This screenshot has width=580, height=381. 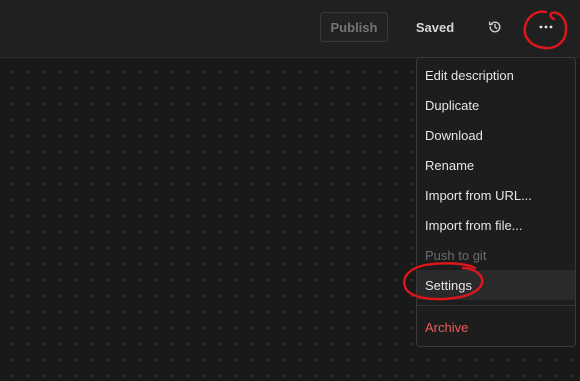 What do you see at coordinates (496, 165) in the screenshot?
I see `menu-item-rename: Rename` at bounding box center [496, 165].